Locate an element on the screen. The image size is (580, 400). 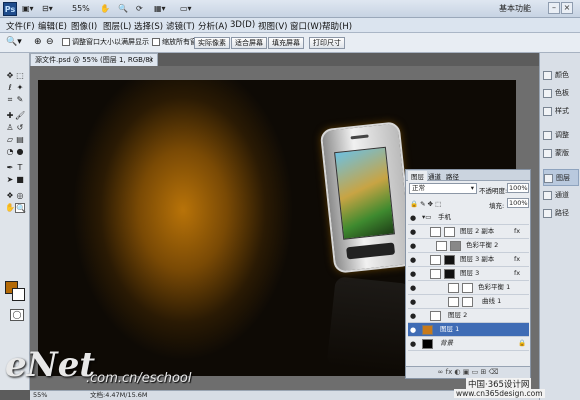
quick-mask-icon: ◯ is located at coordinates (17, 315).